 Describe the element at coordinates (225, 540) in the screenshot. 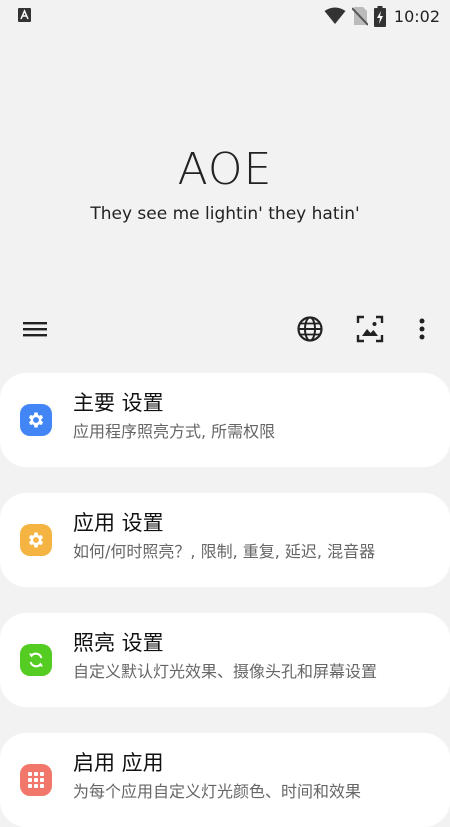

I see `card-app-settings: 应用 设置 如何/何时照亮？, 限制, 重复, 延迟, 混音器` at that location.